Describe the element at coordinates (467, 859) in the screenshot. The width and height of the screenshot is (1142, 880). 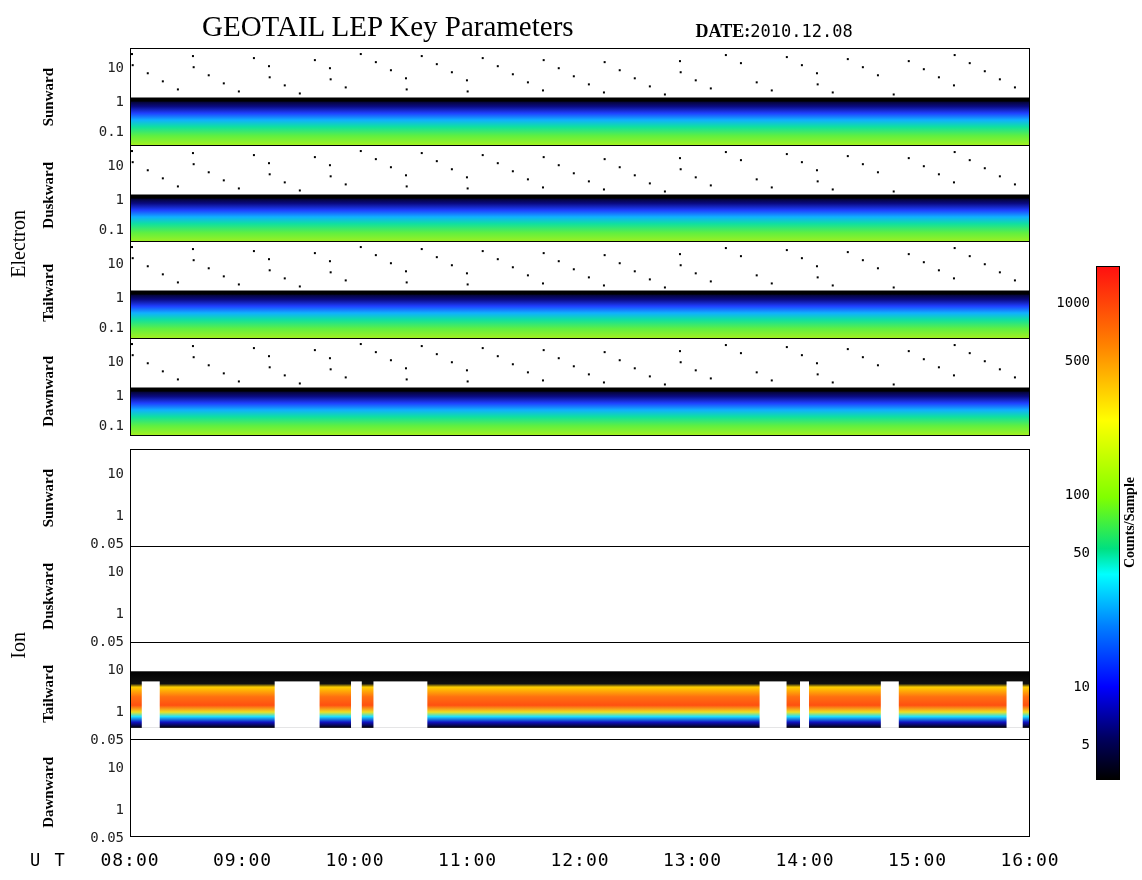
I see `x-tick-label: 11:00` at that location.